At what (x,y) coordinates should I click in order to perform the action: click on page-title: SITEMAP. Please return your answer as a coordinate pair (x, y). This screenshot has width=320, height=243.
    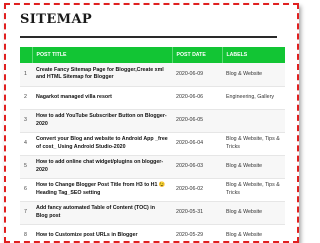
    Looking at the image, I should click on (56, 19).